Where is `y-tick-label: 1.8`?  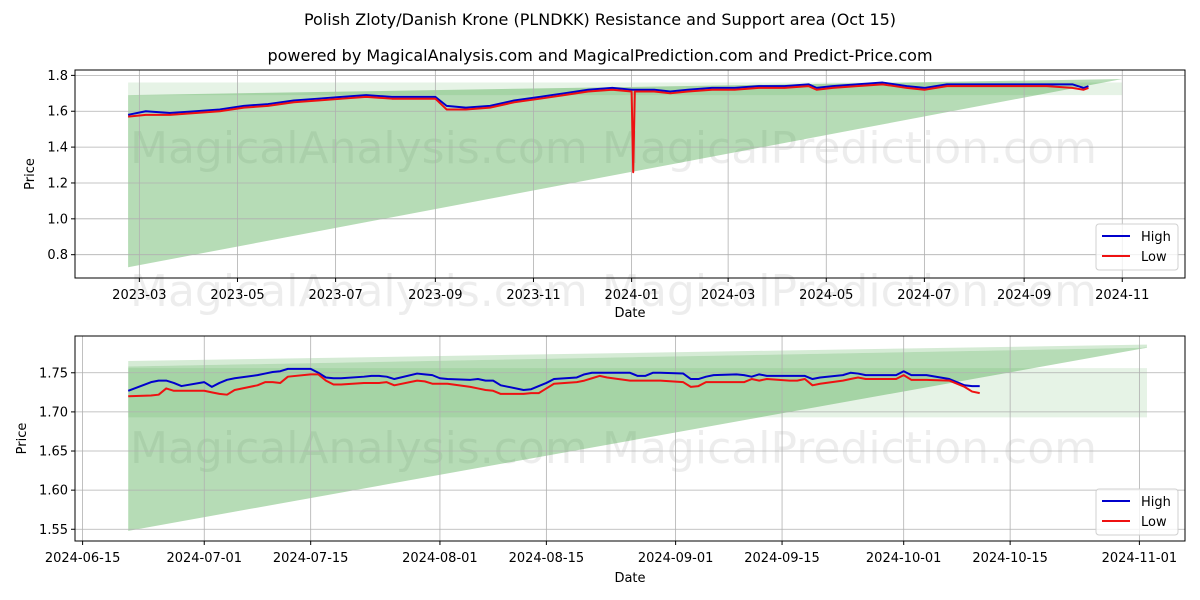
y-tick-label: 1.8 is located at coordinates (57, 76).